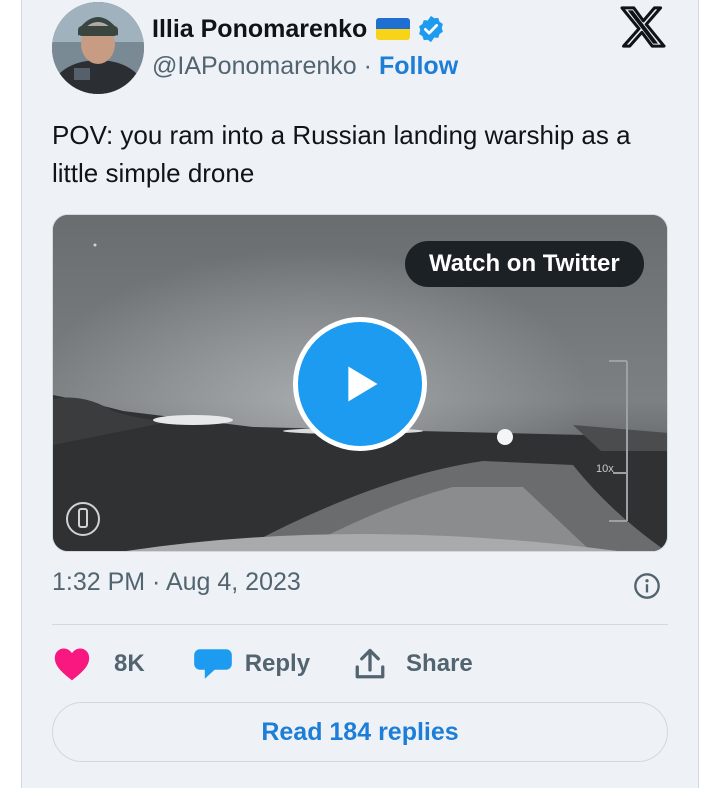  I want to click on like-count: 8K, so click(129, 663).